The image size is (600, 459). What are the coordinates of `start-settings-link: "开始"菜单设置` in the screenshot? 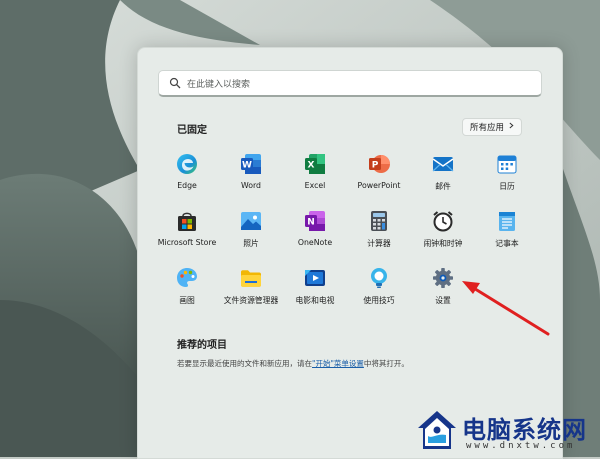 It's located at (338, 363).